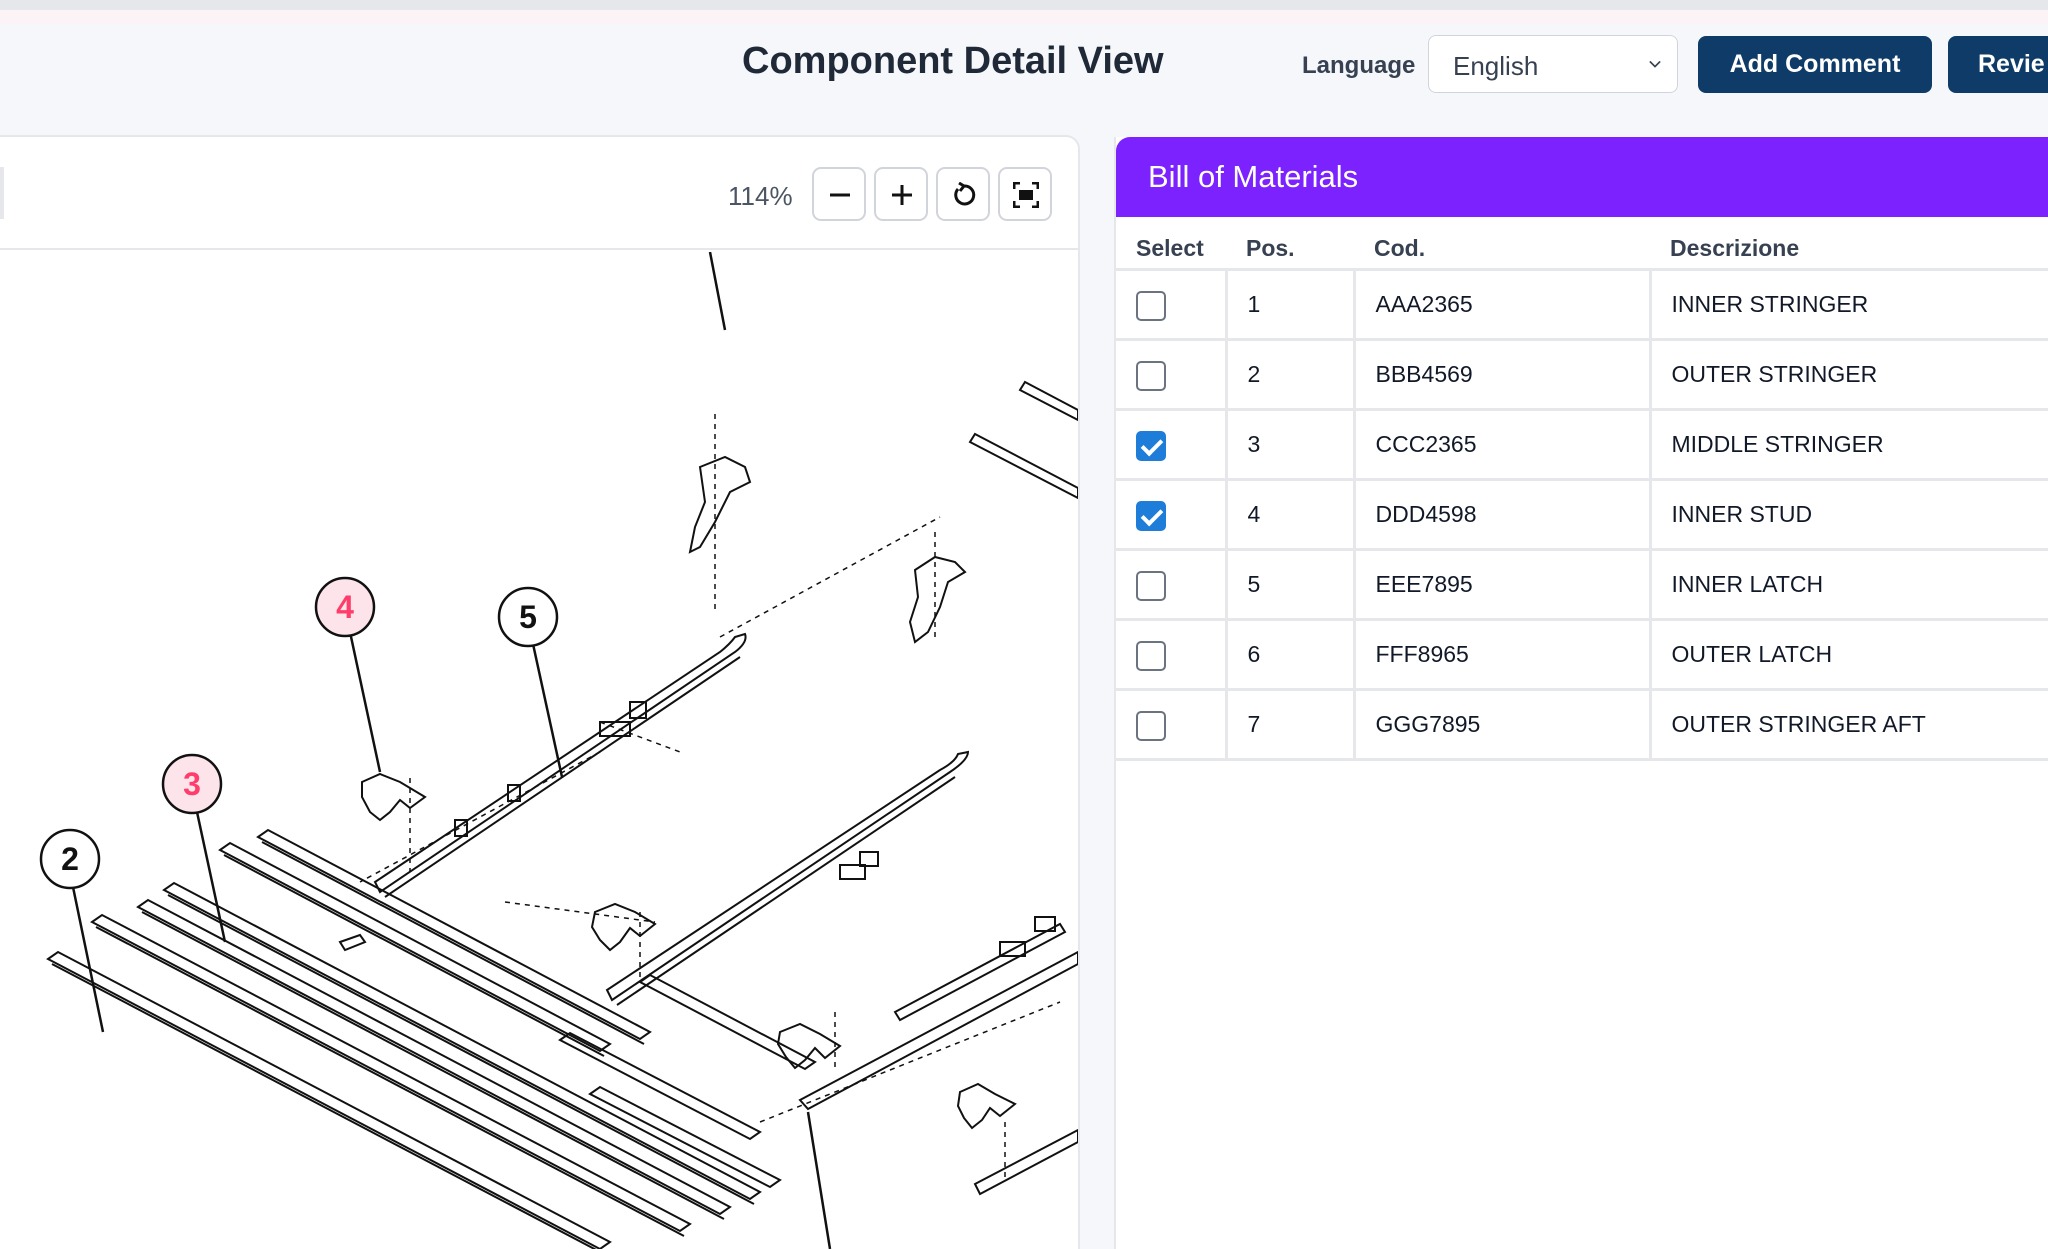  Describe the element at coordinates (1503, 515) in the screenshot. I see `cod-cell: DDD4598` at that location.